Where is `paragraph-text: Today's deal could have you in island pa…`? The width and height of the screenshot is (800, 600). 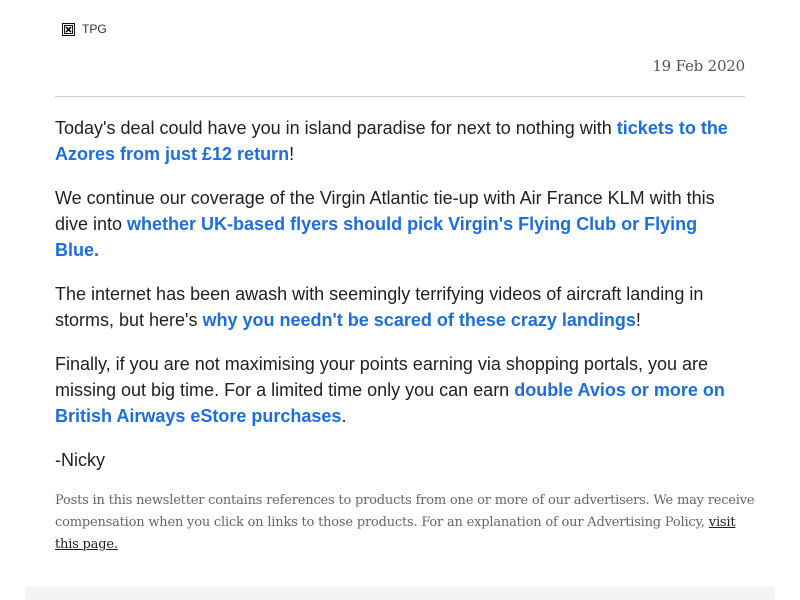 paragraph-text: Today's deal could have you in island pa… is located at coordinates (336, 128).